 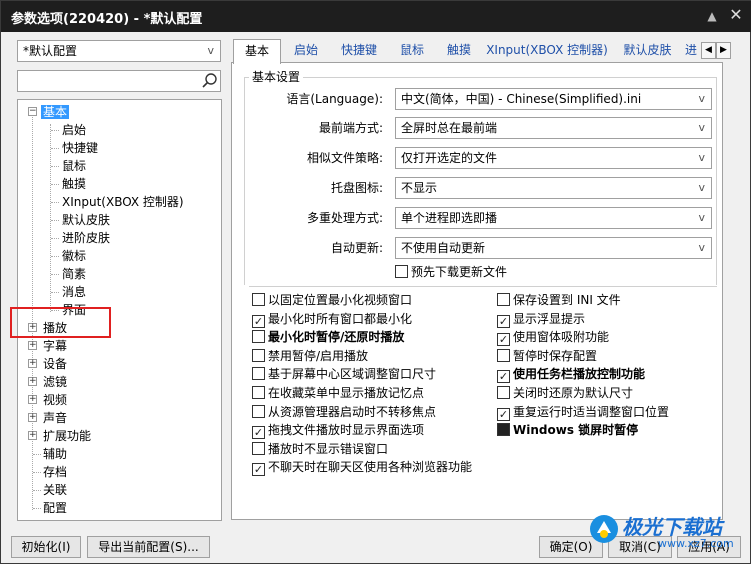 What do you see at coordinates (338, 393) in the screenshot?
I see `option-checkbox: 在收藏菜单中显示播放记忆点` at bounding box center [338, 393].